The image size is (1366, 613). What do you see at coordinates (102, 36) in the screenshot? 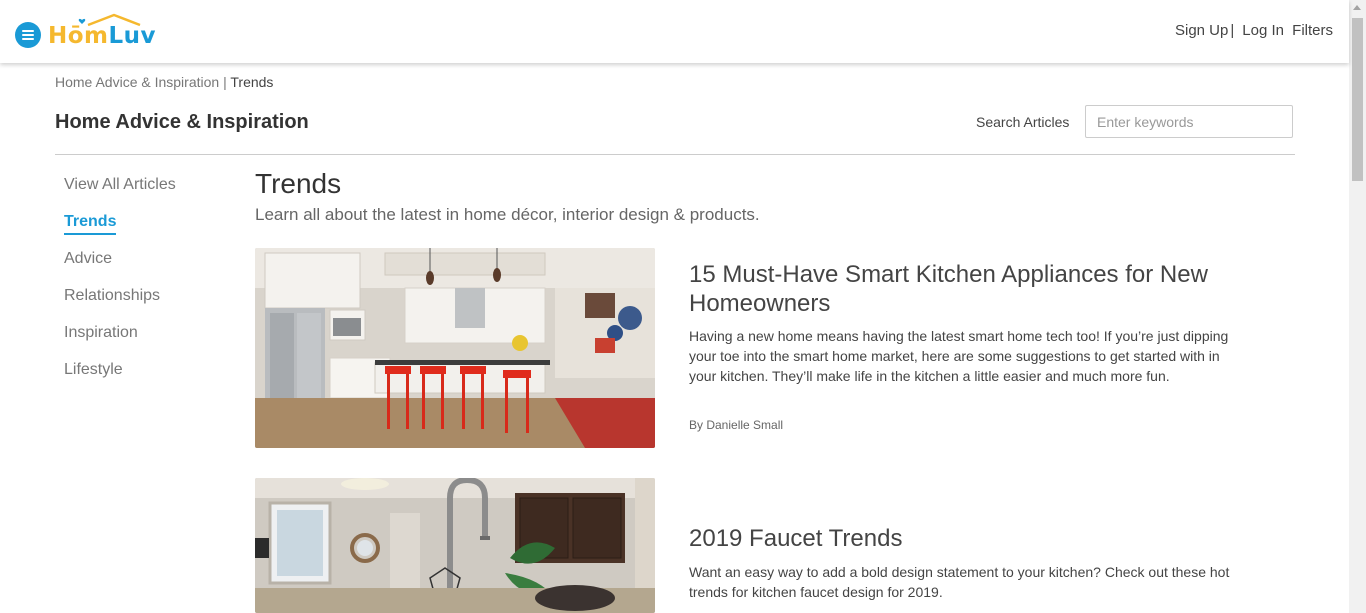
I see `homluv-logo: HōmLuv` at bounding box center [102, 36].